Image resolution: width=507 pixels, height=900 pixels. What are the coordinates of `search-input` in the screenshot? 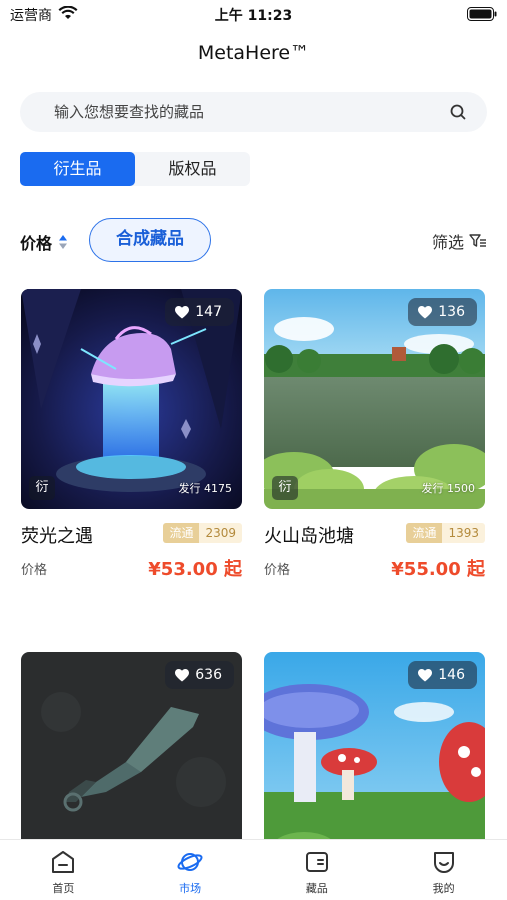 It's located at (249, 112).